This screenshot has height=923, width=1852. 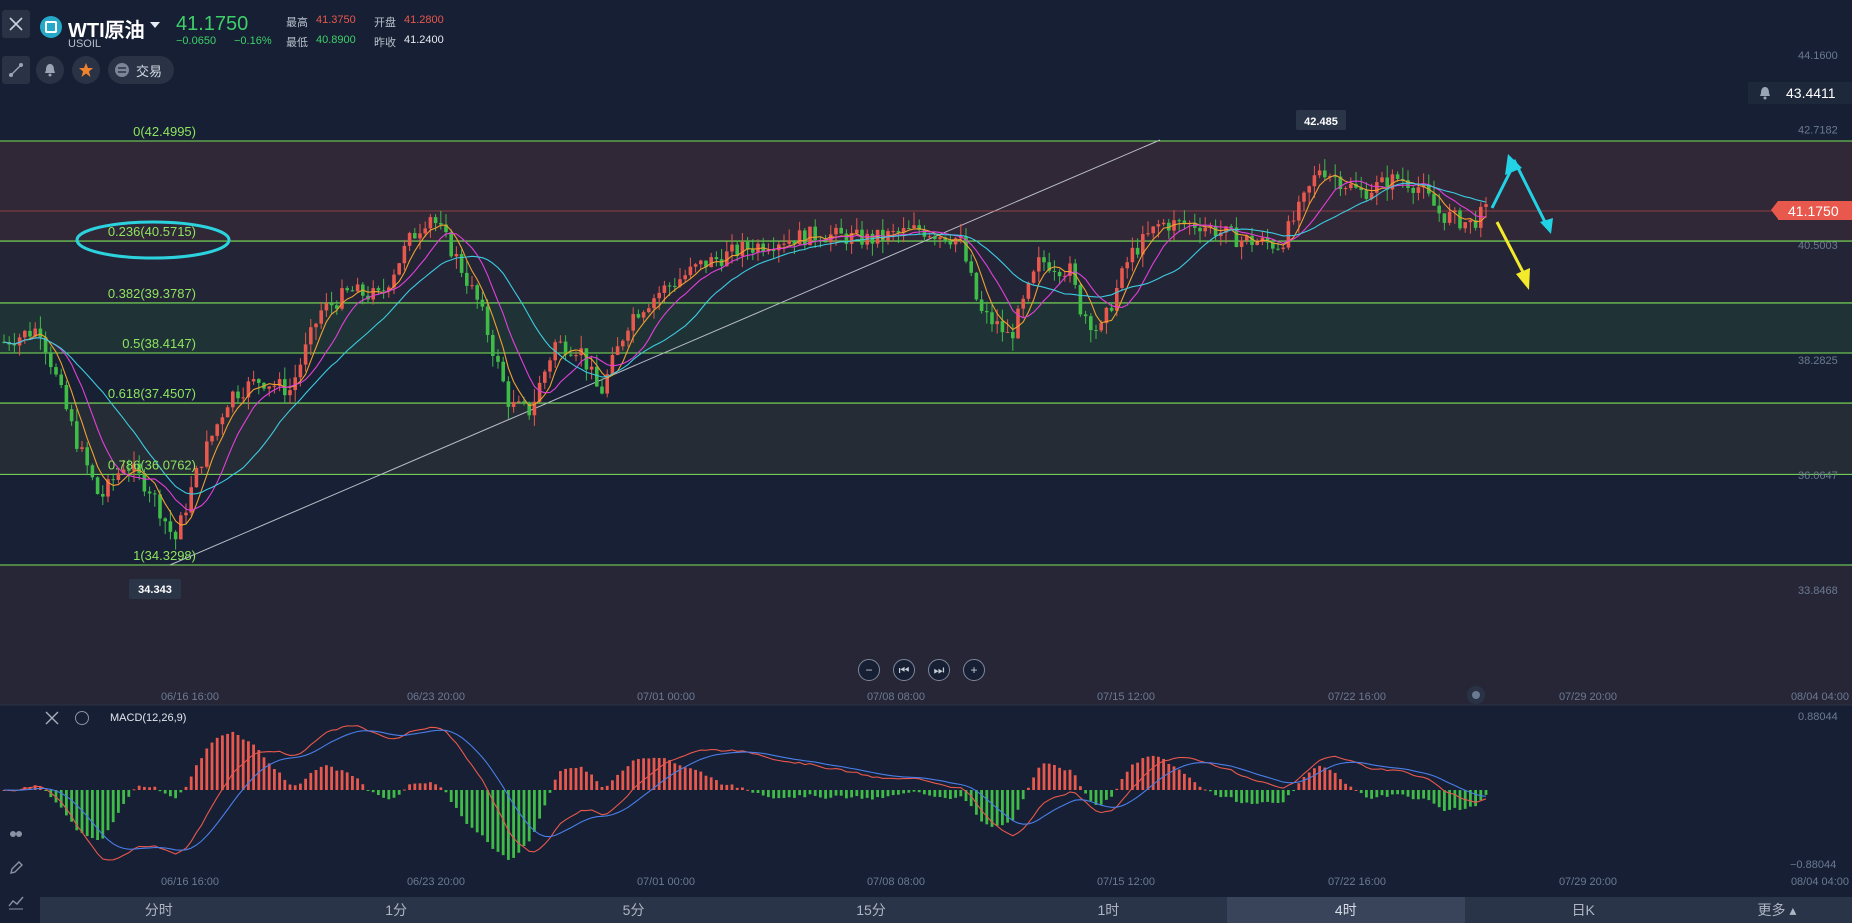 I want to click on chevron-down-icon, so click(x=155, y=25).